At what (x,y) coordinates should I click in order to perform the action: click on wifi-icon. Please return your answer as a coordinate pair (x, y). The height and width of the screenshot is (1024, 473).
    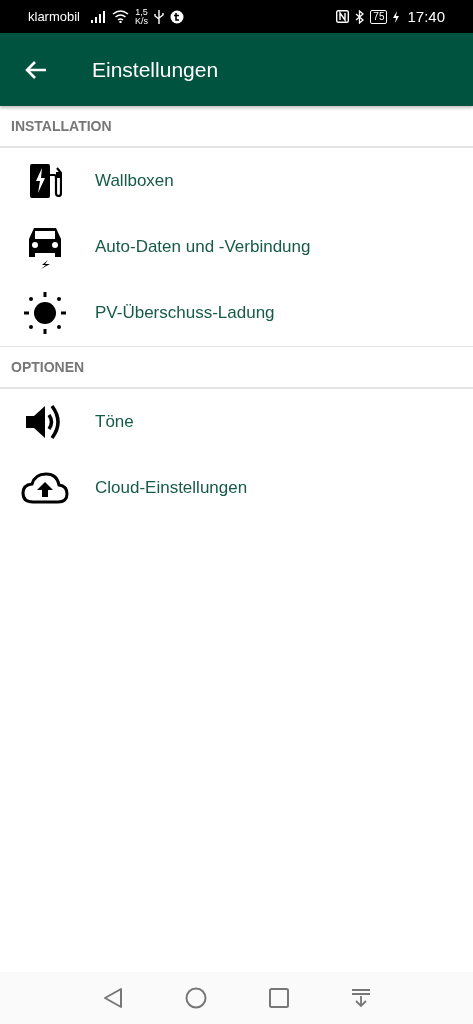
    Looking at the image, I should click on (120, 16).